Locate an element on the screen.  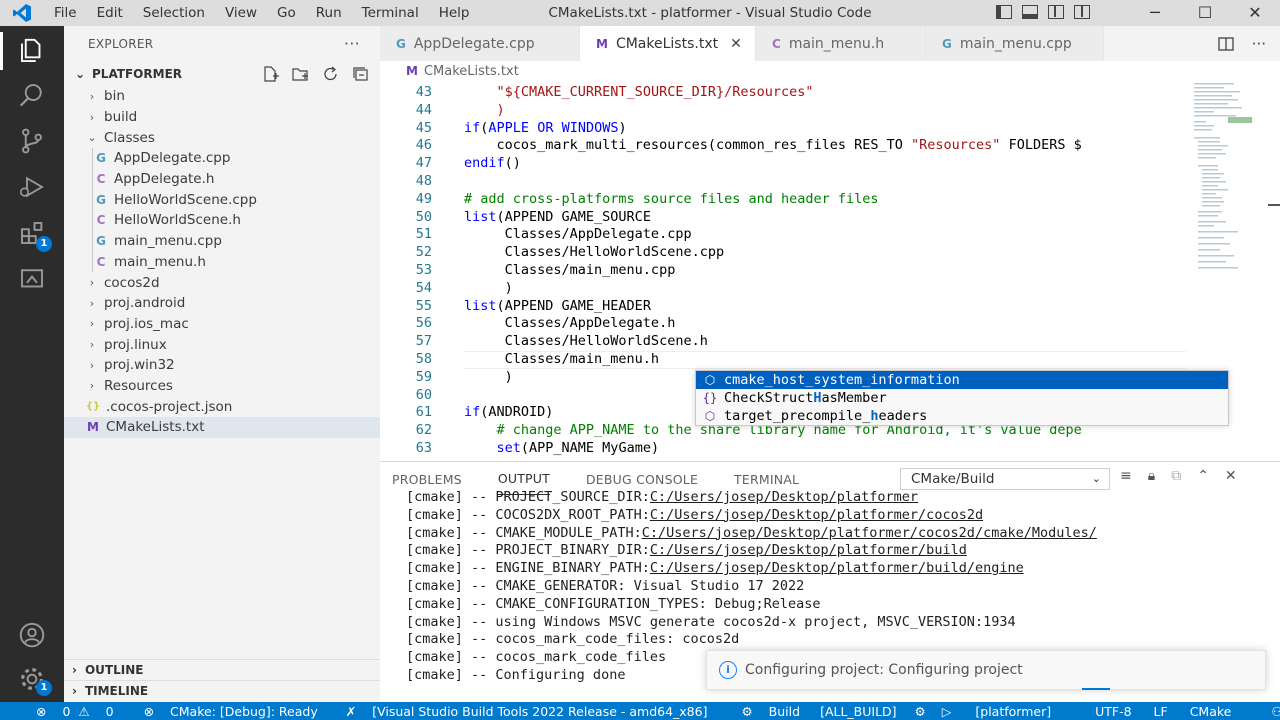
suggestion-item: ⬡ target_precompile_ h eaders is located at coordinates (962, 416).